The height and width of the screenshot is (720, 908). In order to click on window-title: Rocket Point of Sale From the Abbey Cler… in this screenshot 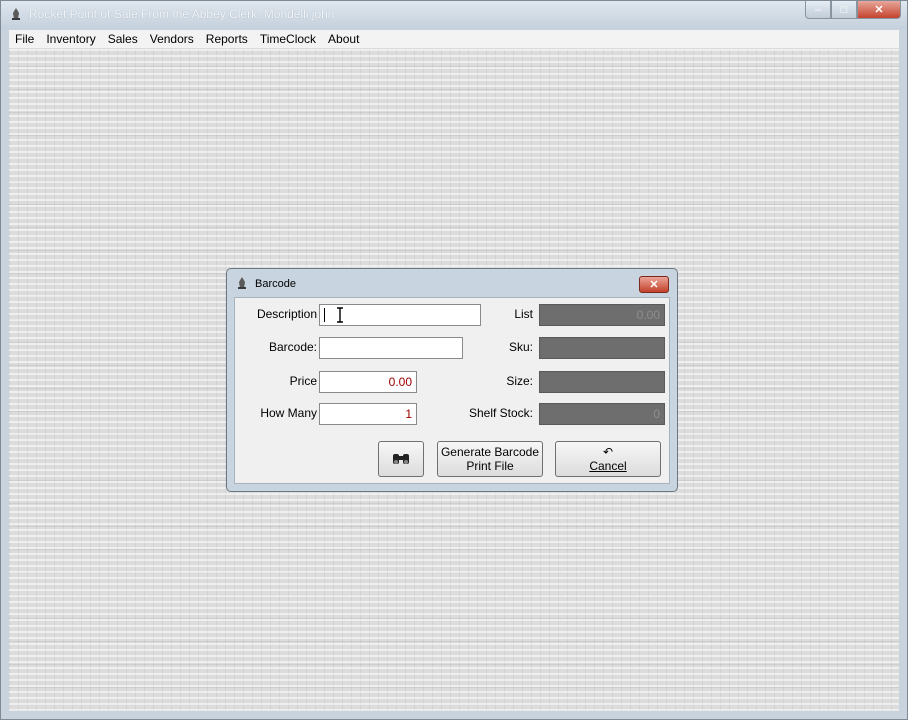, I will do `click(182, 14)`.